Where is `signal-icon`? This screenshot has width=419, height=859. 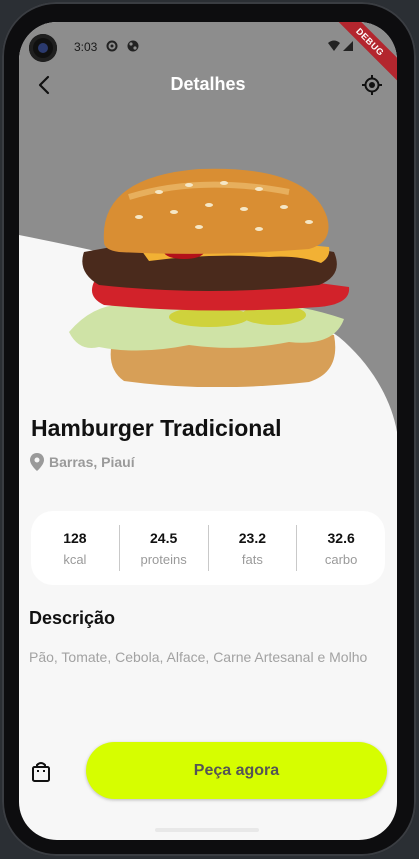 signal-icon is located at coordinates (348, 46).